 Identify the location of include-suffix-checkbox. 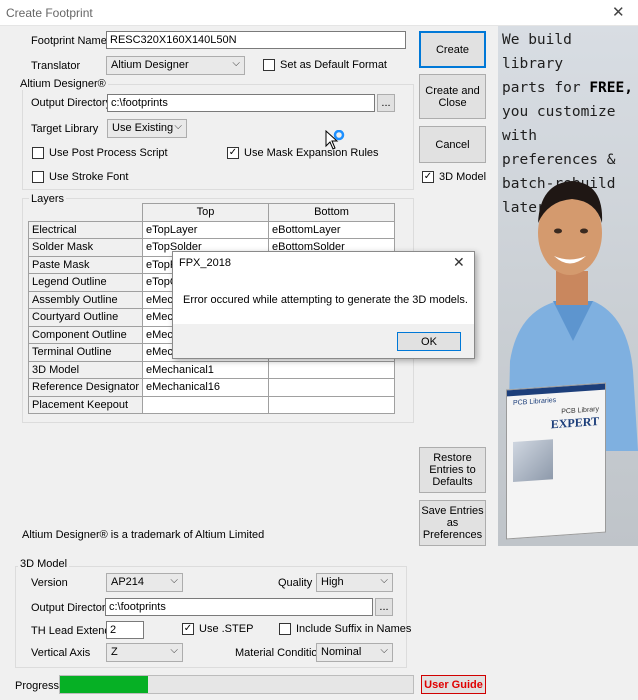
(285, 629).